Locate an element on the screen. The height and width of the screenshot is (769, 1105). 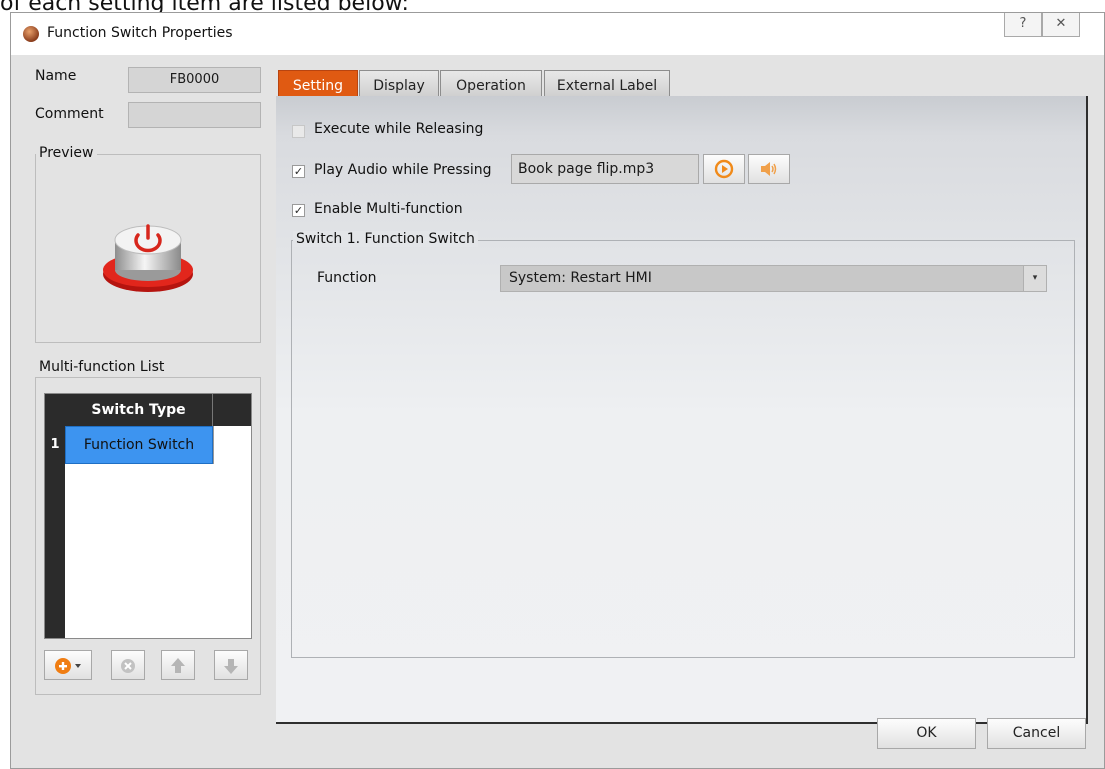
function-select: System: Restart HMI ▾ is located at coordinates (773, 278).